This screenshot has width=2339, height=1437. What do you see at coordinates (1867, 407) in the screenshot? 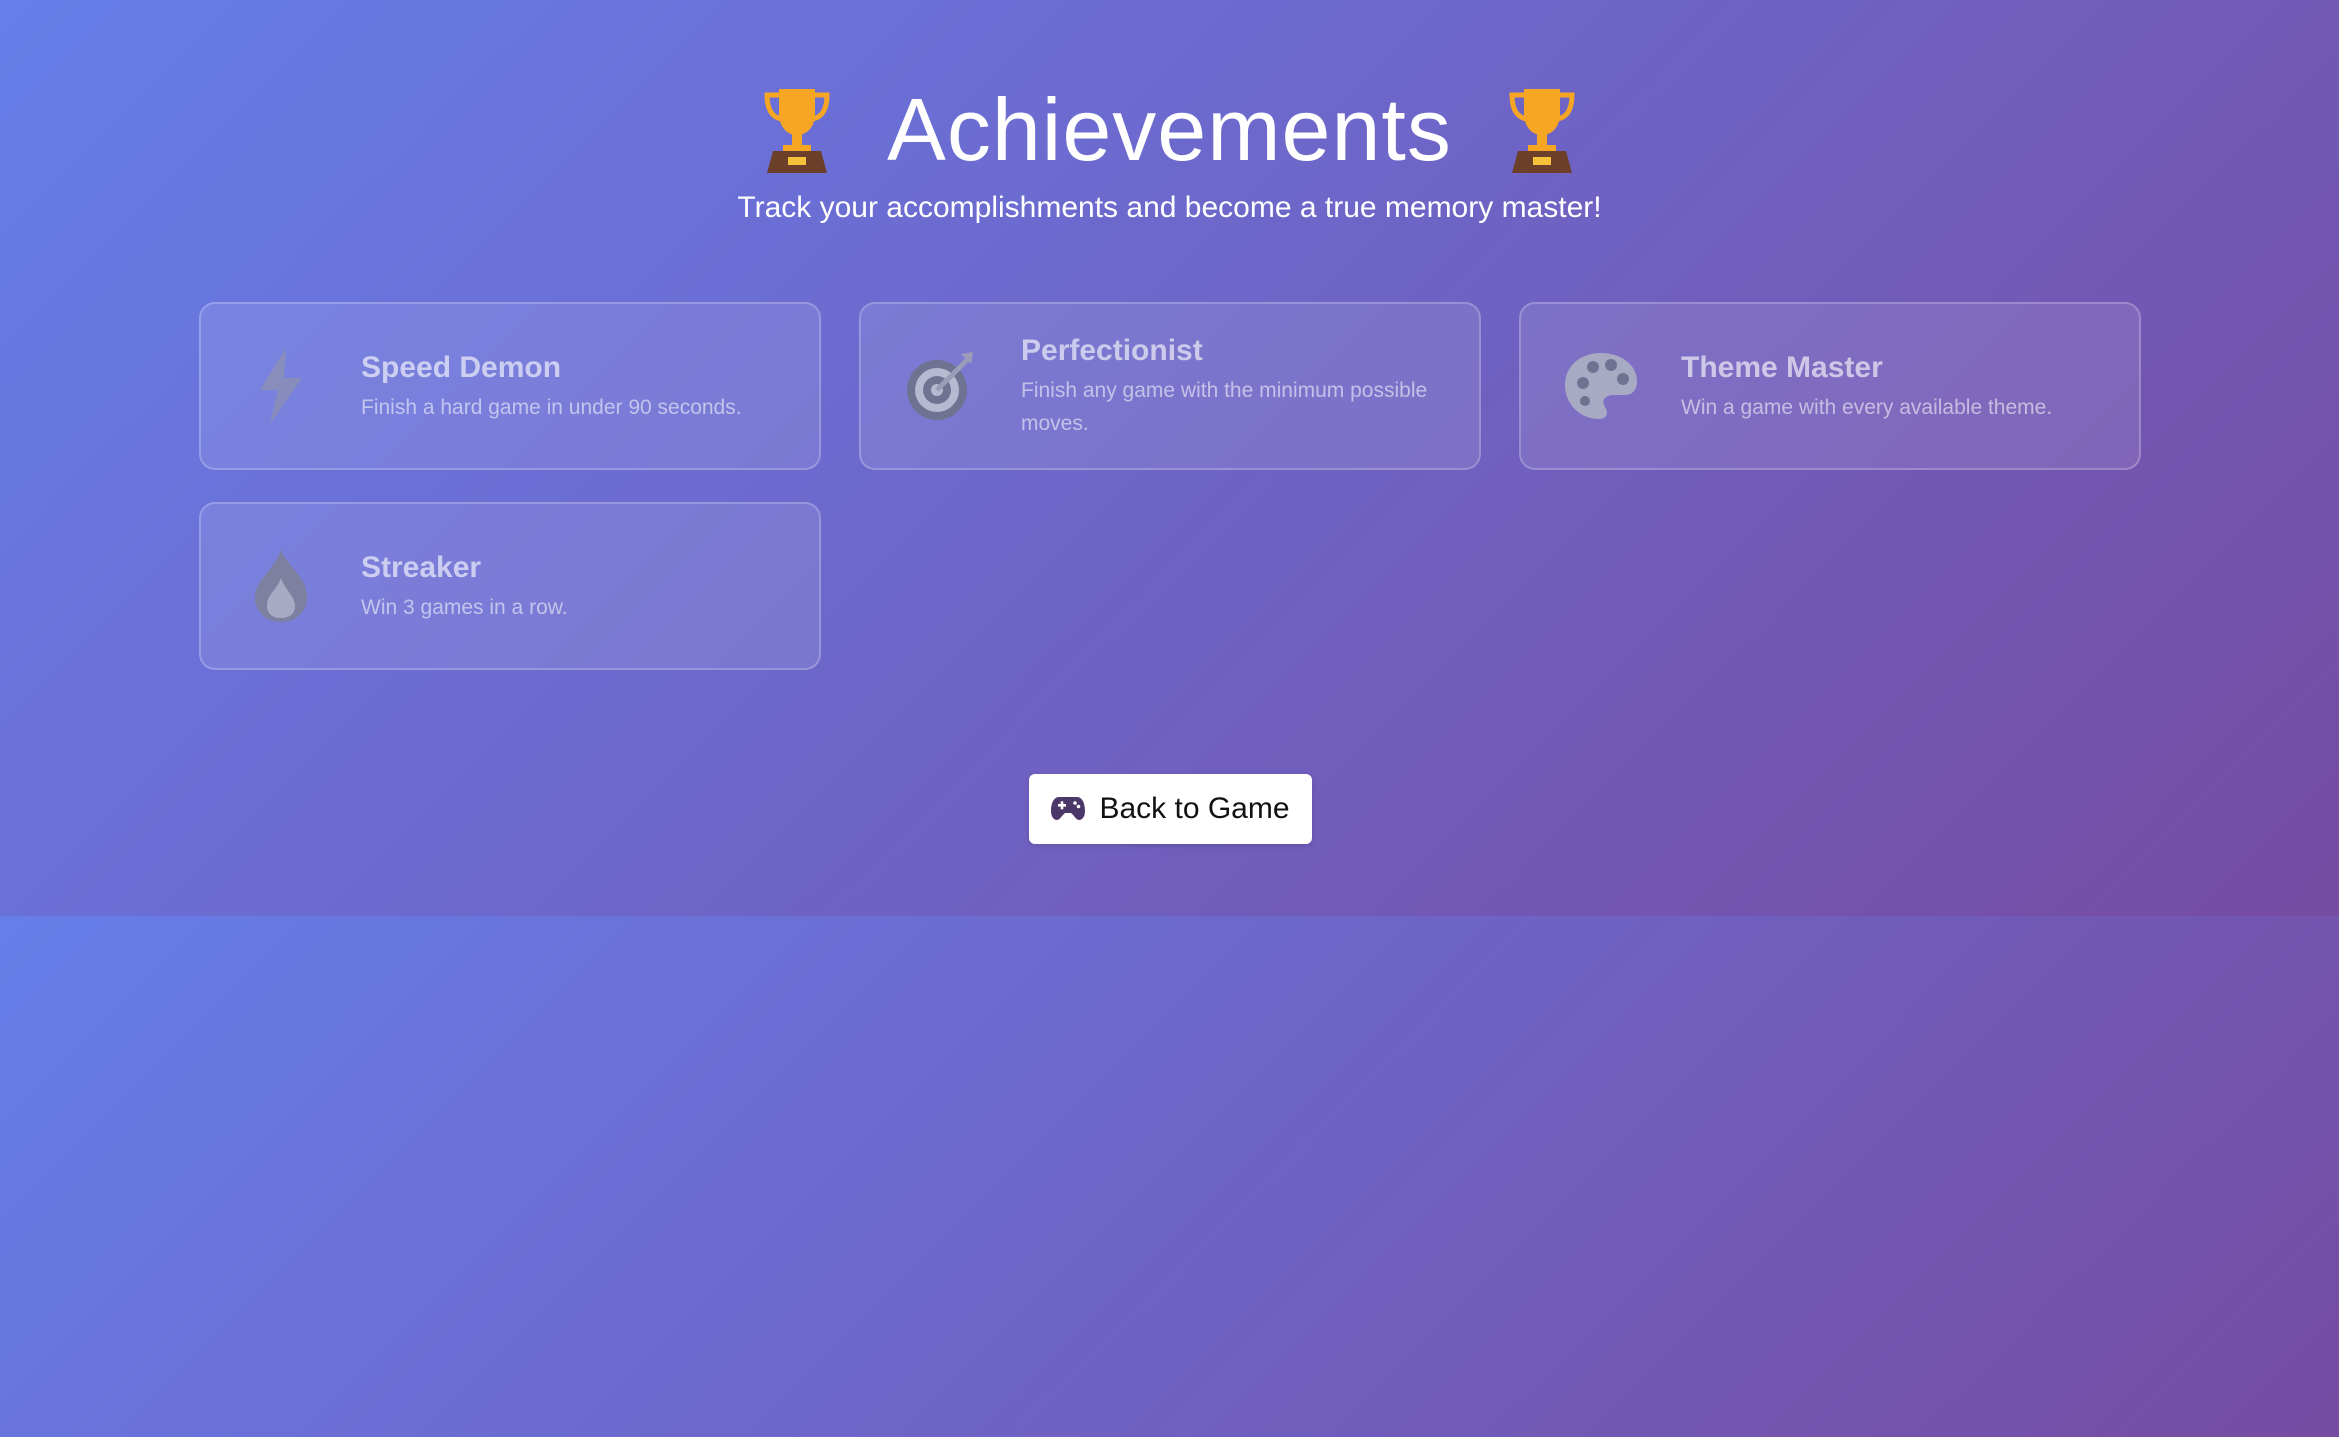
I see `achievement-description: Win a game with every available theme.` at bounding box center [1867, 407].